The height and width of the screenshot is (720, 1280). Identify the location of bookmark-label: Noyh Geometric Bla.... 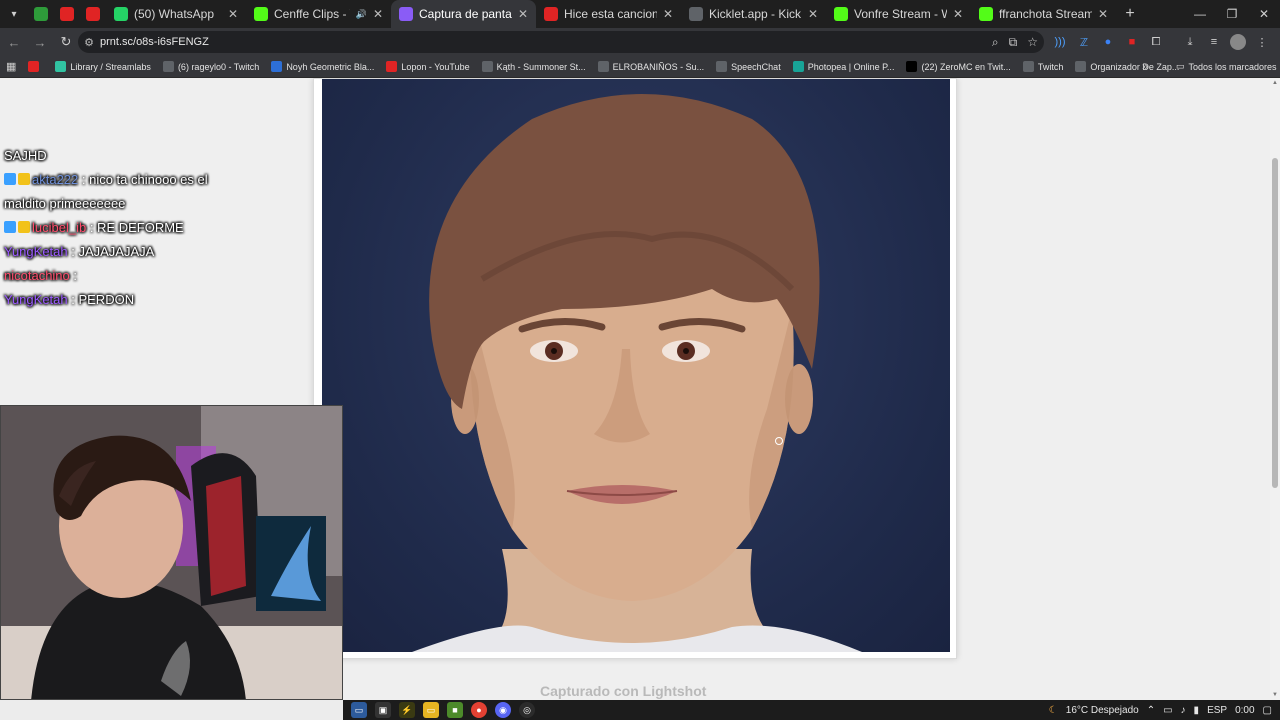
(330, 66).